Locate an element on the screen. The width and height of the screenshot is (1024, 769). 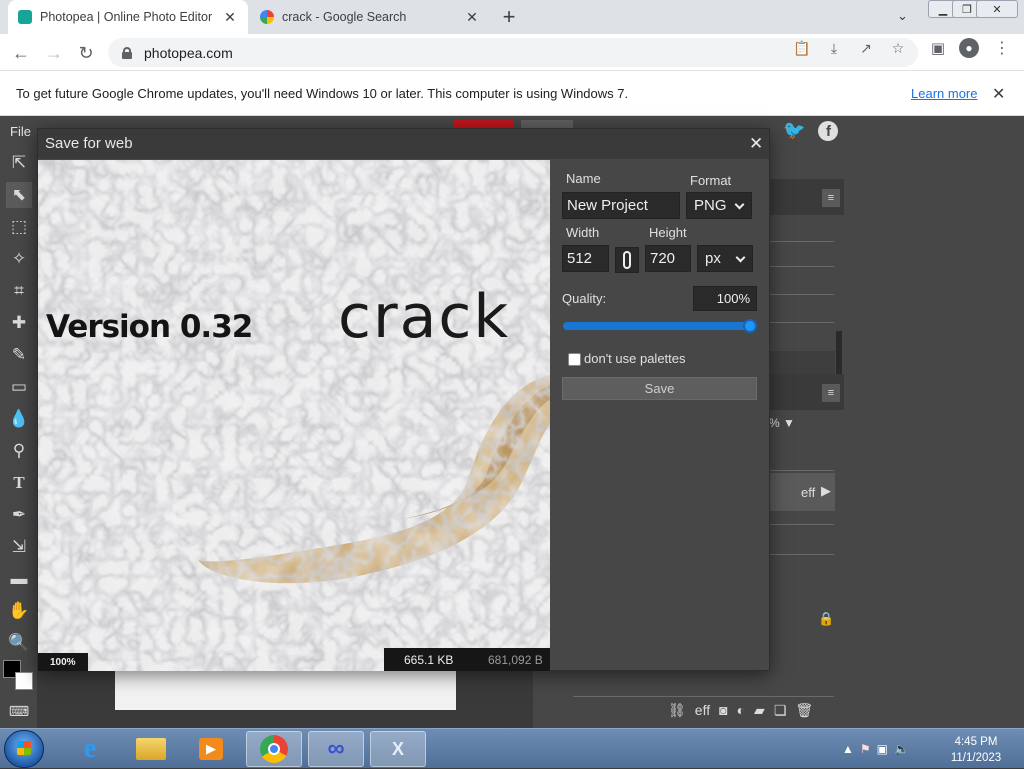
learn-more-link: Learn more is located at coordinates (944, 93).